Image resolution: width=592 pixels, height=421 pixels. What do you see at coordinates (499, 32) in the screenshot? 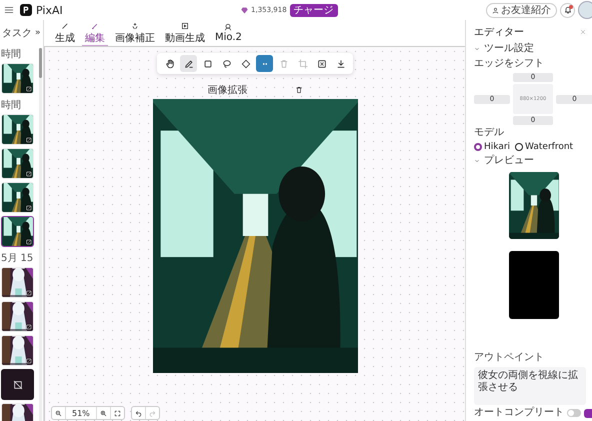
I see `panel-title: エディター` at bounding box center [499, 32].